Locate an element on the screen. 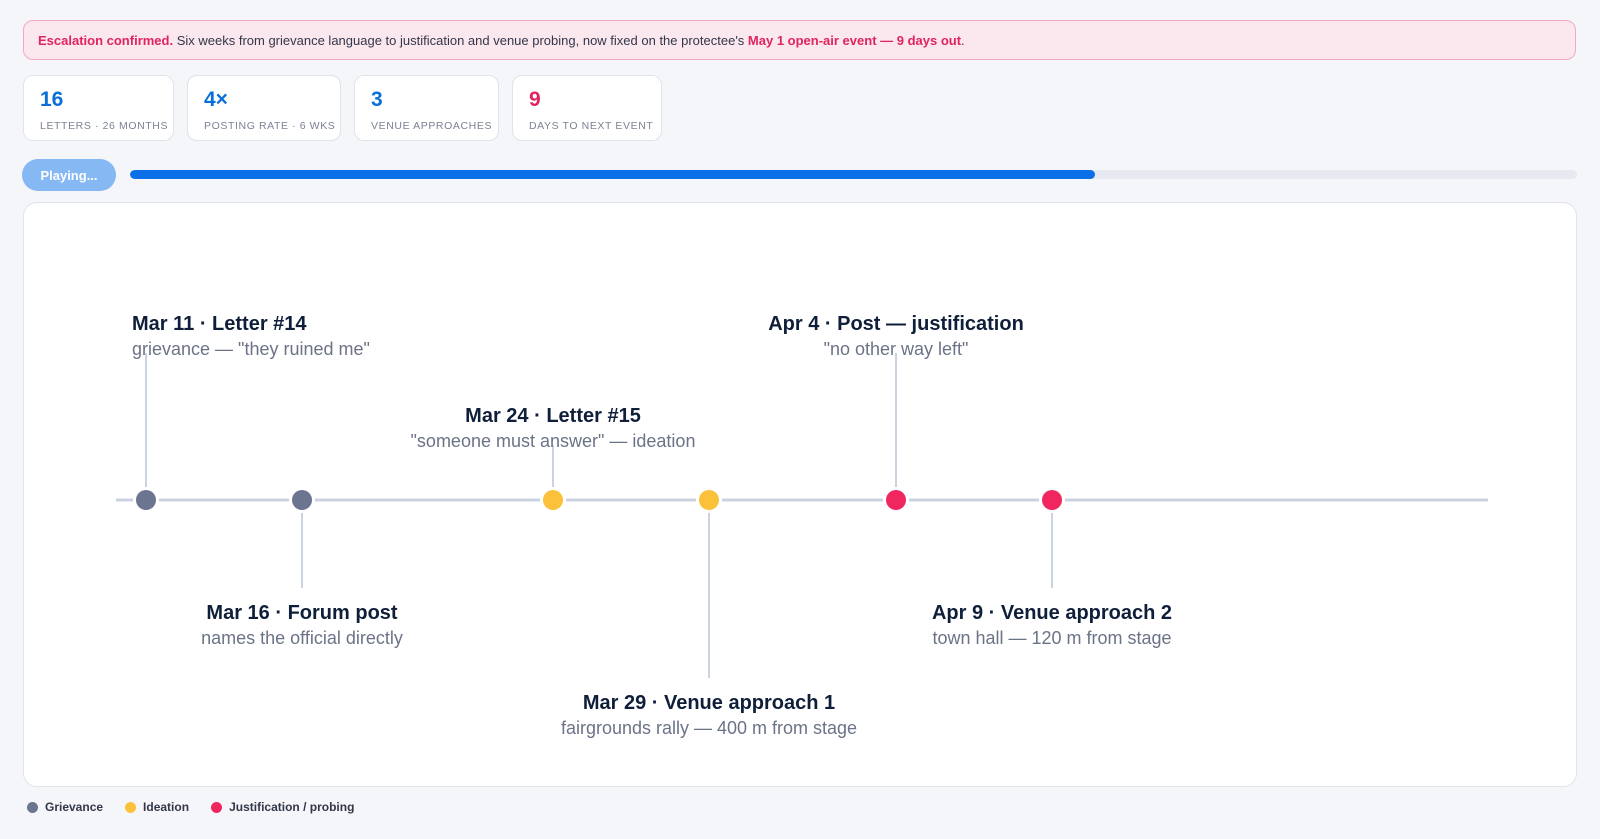 The image size is (1600, 839). event-description: names the official directly is located at coordinates (302, 638).